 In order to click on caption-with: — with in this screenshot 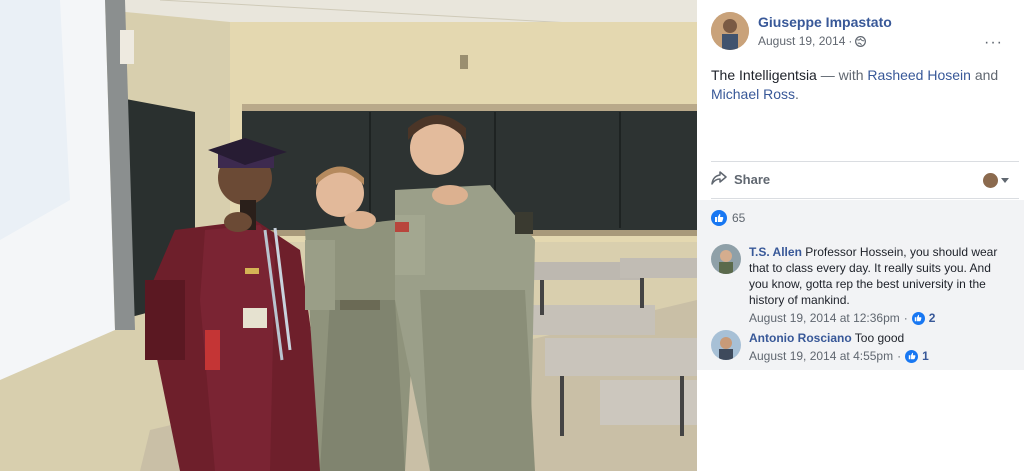, I will do `click(842, 75)`.